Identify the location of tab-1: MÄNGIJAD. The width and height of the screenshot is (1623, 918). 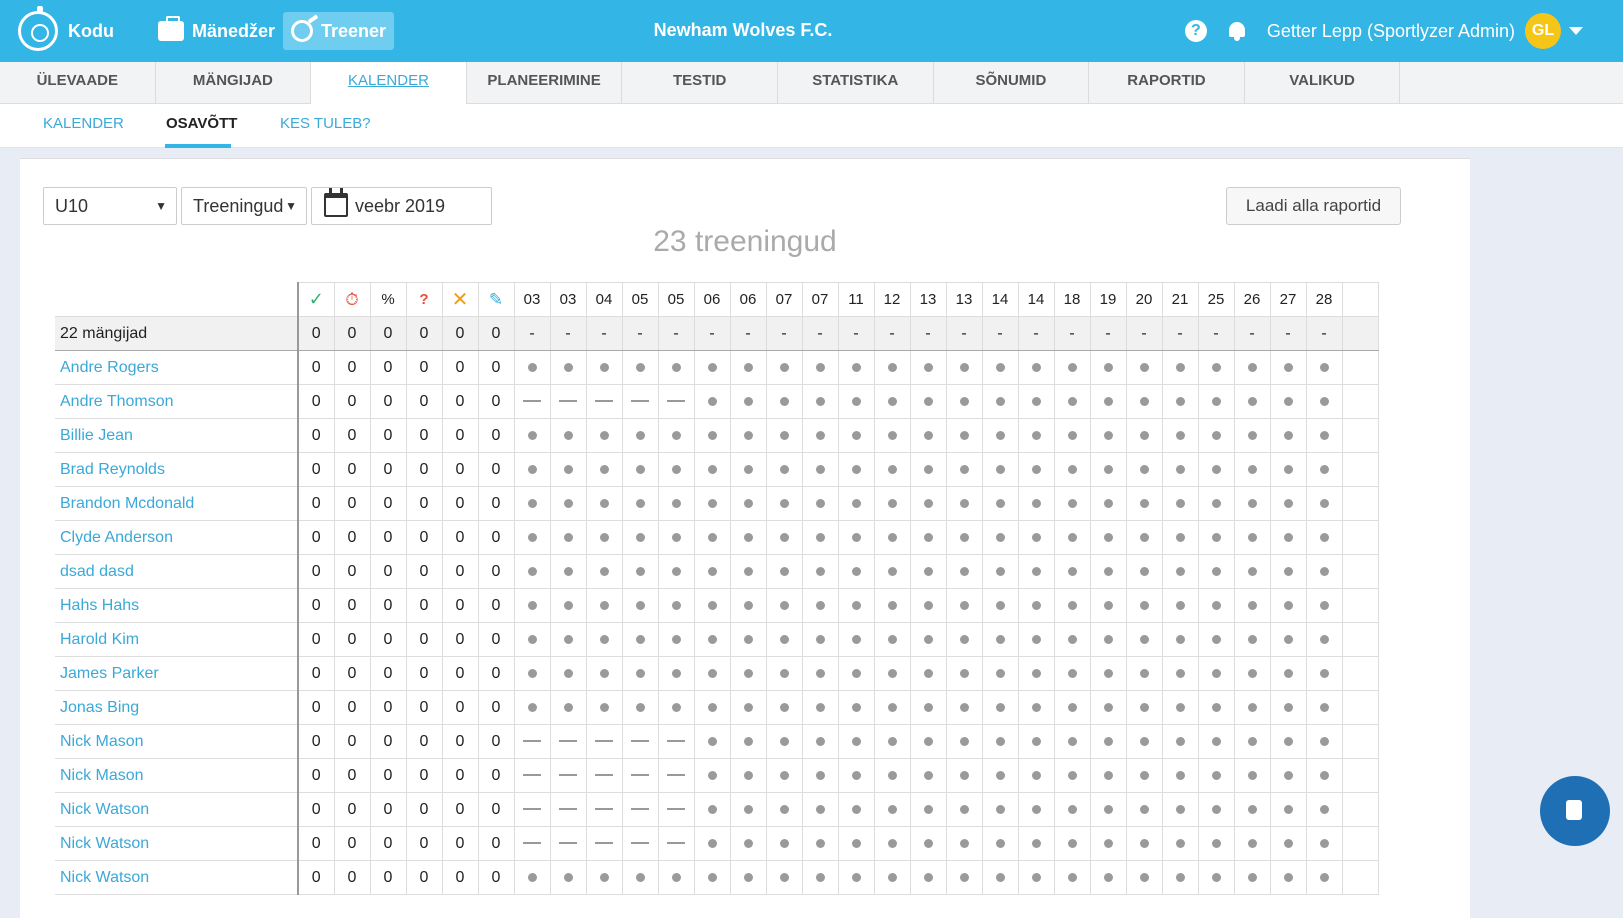
(234, 83).